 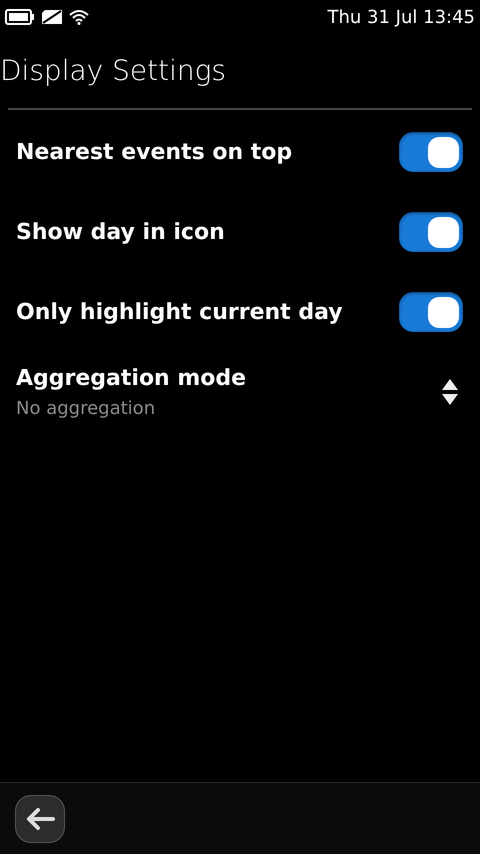 I want to click on up-down-icon, so click(x=450, y=392).